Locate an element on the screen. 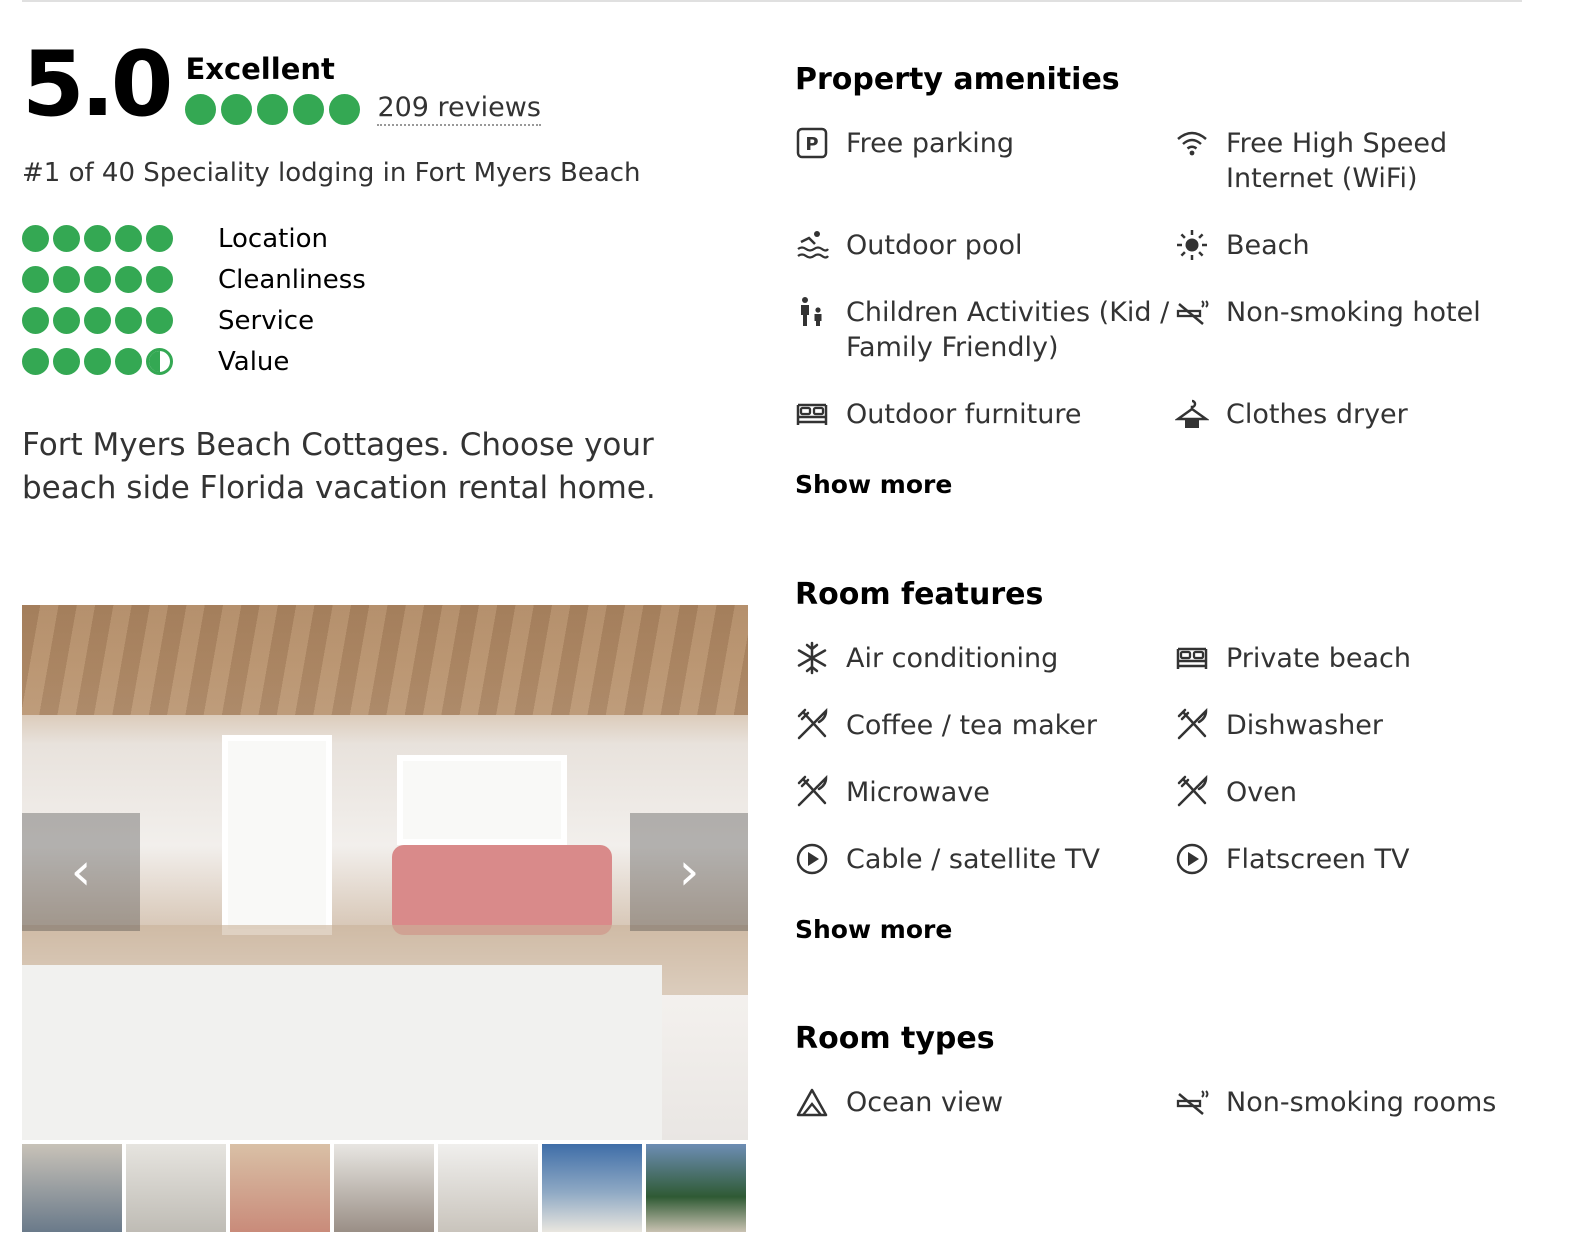 This screenshot has height=1252, width=1596. sub-rating-row: Location is located at coordinates (194, 238).